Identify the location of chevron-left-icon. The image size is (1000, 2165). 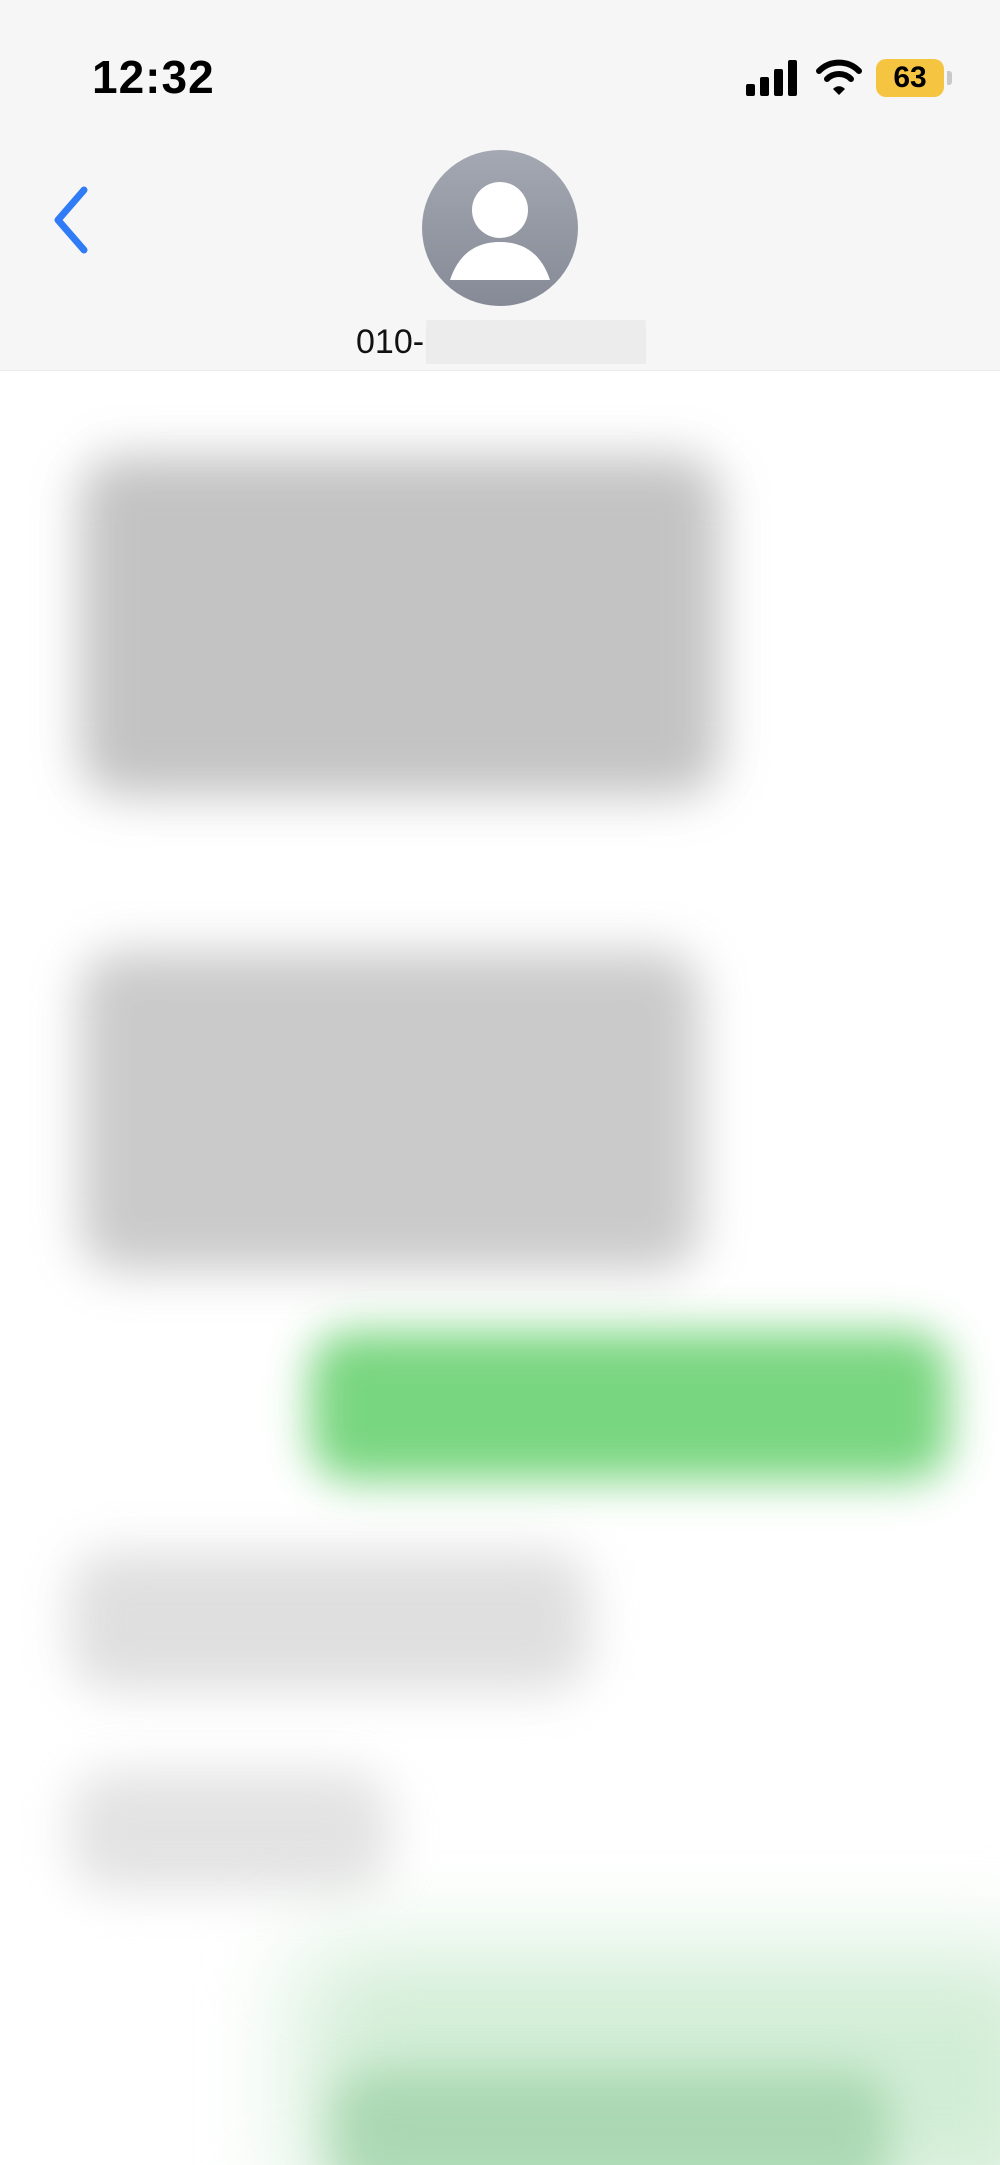
(71, 220).